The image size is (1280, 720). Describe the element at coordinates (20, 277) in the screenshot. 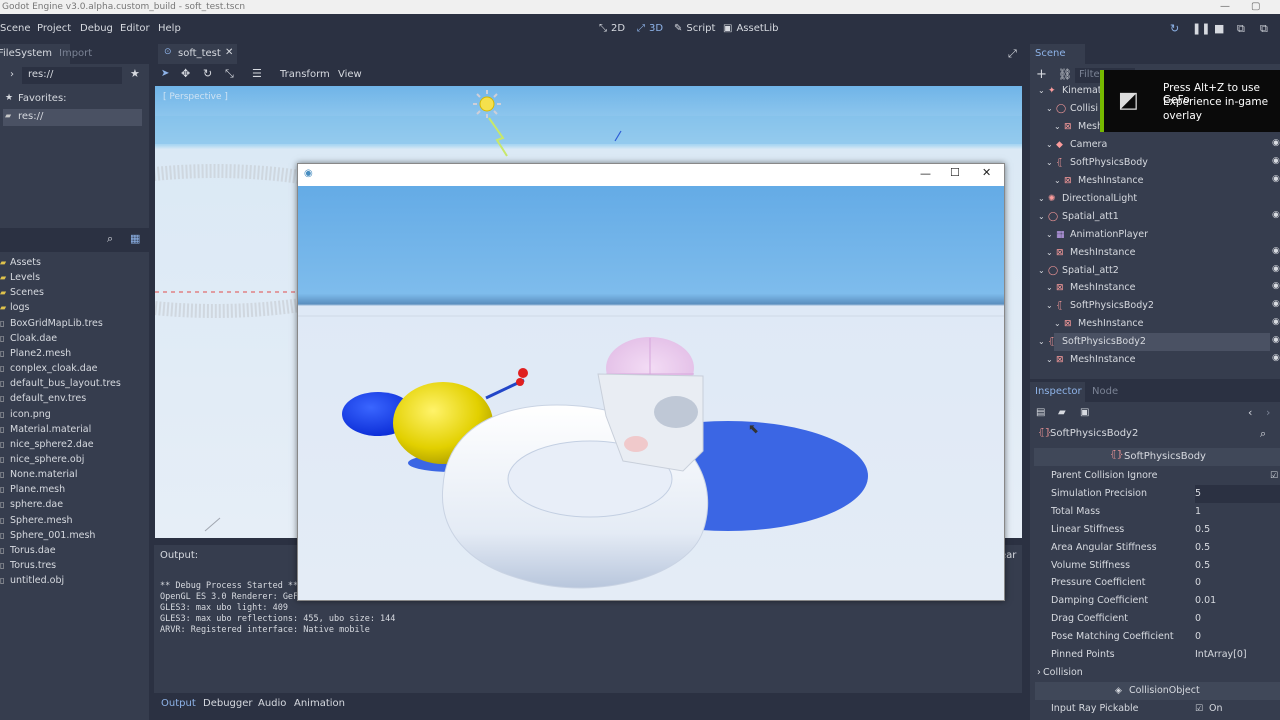

I see `folder-item: ▰ Levels` at that location.